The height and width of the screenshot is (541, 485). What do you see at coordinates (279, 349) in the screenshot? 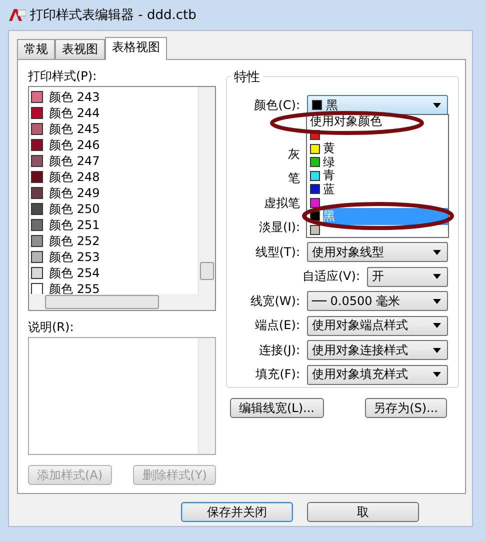
I see `field-label: 连接(J):` at bounding box center [279, 349].